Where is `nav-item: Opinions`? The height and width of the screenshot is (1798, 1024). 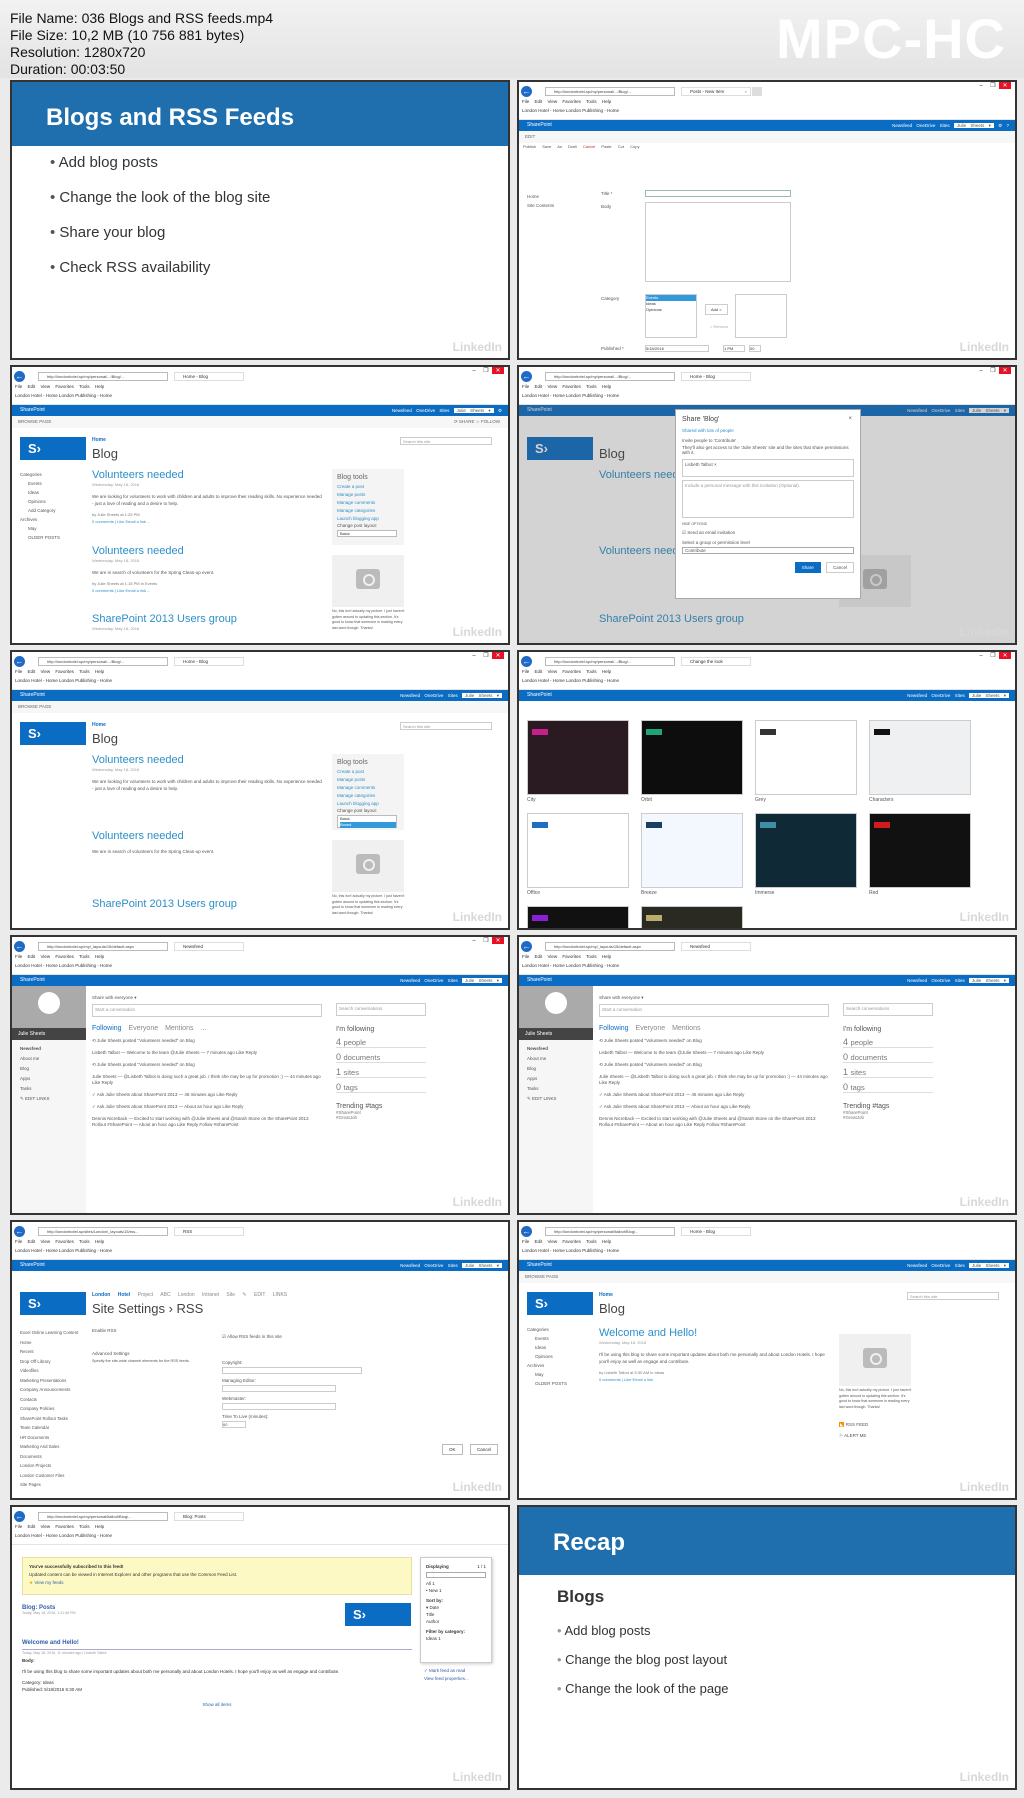 nav-item: Opinions is located at coordinates (40, 501).